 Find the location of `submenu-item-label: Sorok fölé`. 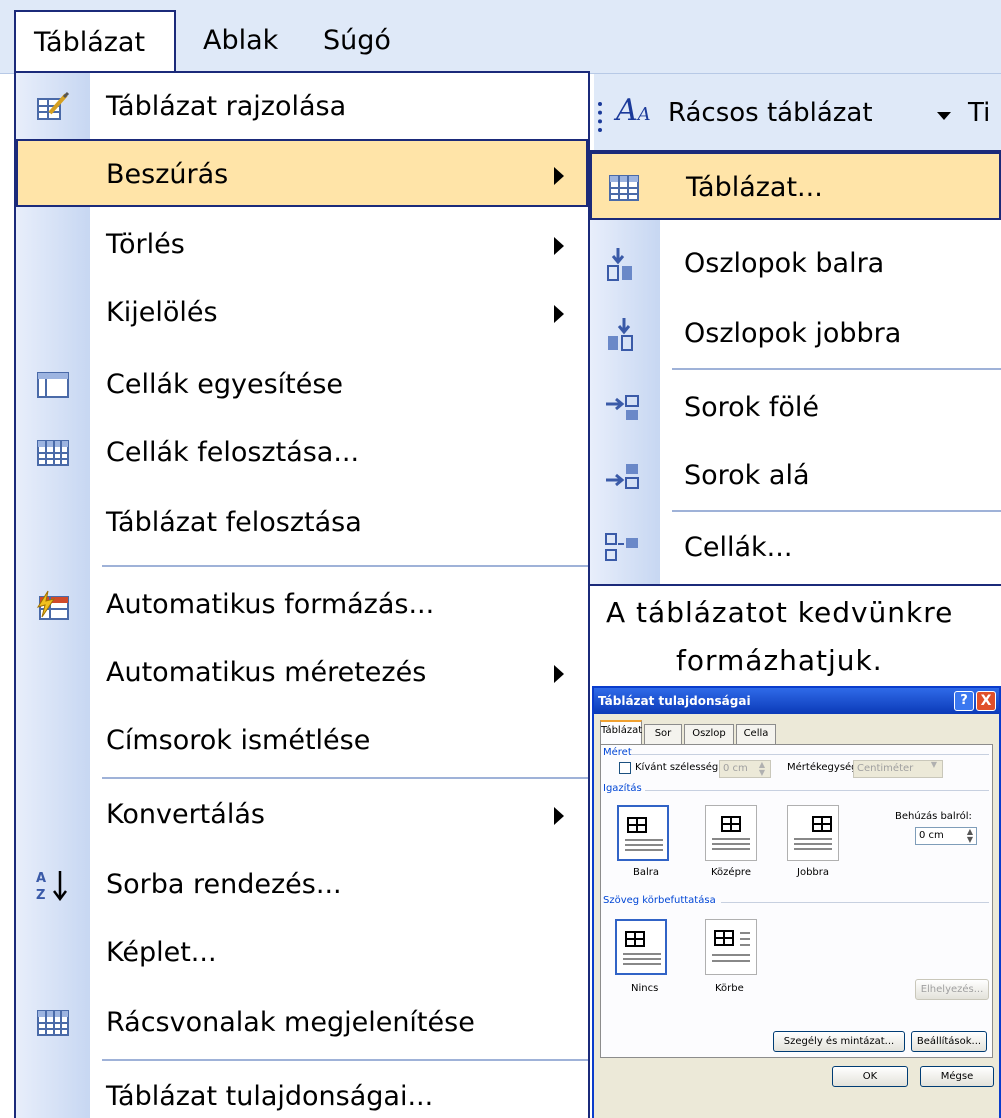

submenu-item-label: Sorok fölé is located at coordinates (752, 407).